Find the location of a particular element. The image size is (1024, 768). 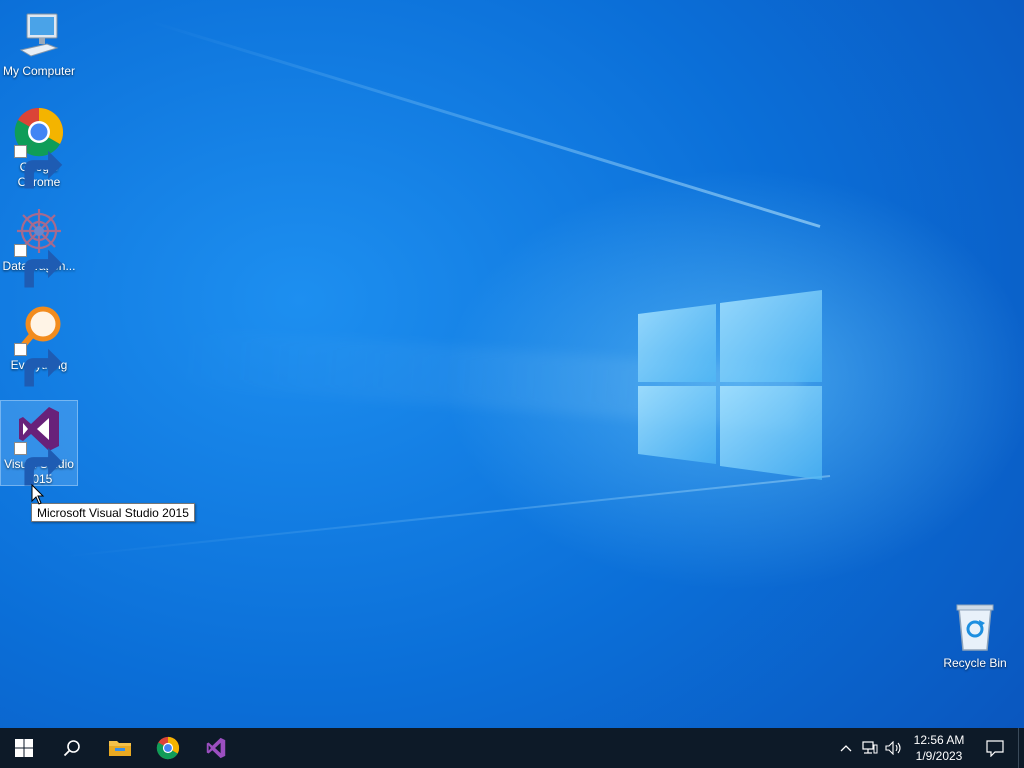

recycle-bin-icon is located at coordinates (975, 628).